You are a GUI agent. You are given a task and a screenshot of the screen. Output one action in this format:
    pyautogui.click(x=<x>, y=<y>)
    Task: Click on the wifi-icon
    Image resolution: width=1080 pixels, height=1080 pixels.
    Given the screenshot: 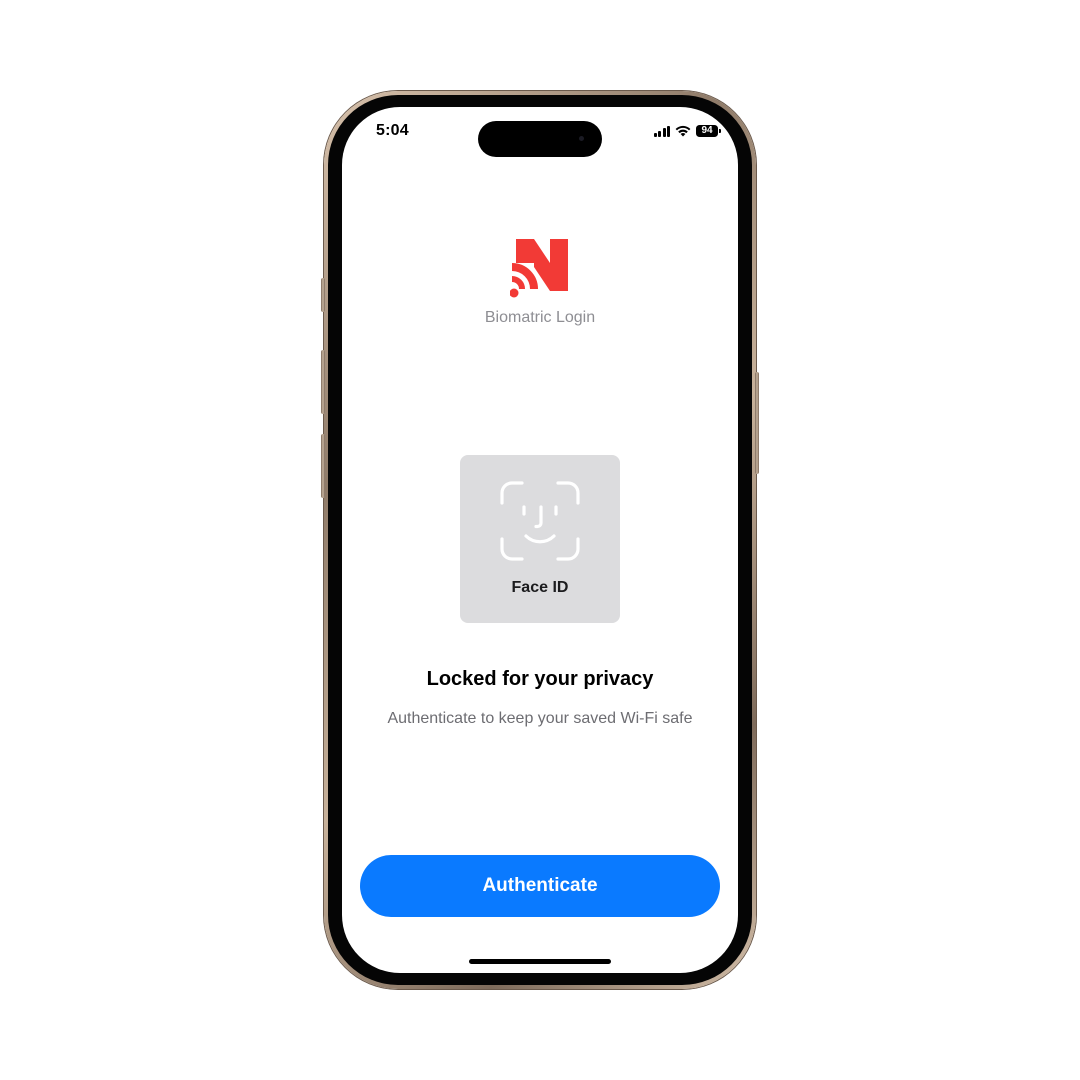 What is the action you would take?
    pyautogui.click(x=683, y=131)
    